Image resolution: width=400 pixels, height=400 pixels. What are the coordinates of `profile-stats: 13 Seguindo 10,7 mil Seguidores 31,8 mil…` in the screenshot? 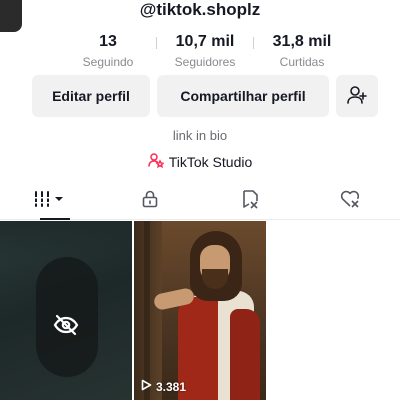 It's located at (205, 51).